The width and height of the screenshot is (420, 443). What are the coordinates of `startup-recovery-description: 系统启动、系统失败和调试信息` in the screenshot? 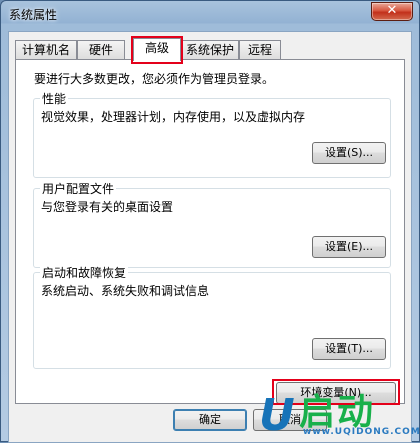 It's located at (125, 291).